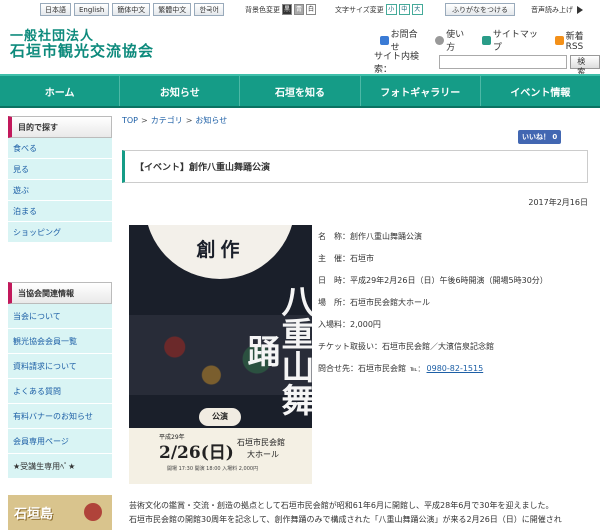 The width and height of the screenshot is (600, 530). What do you see at coordinates (391, 9) in the screenshot?
I see `font-small-button: 小` at bounding box center [391, 9].